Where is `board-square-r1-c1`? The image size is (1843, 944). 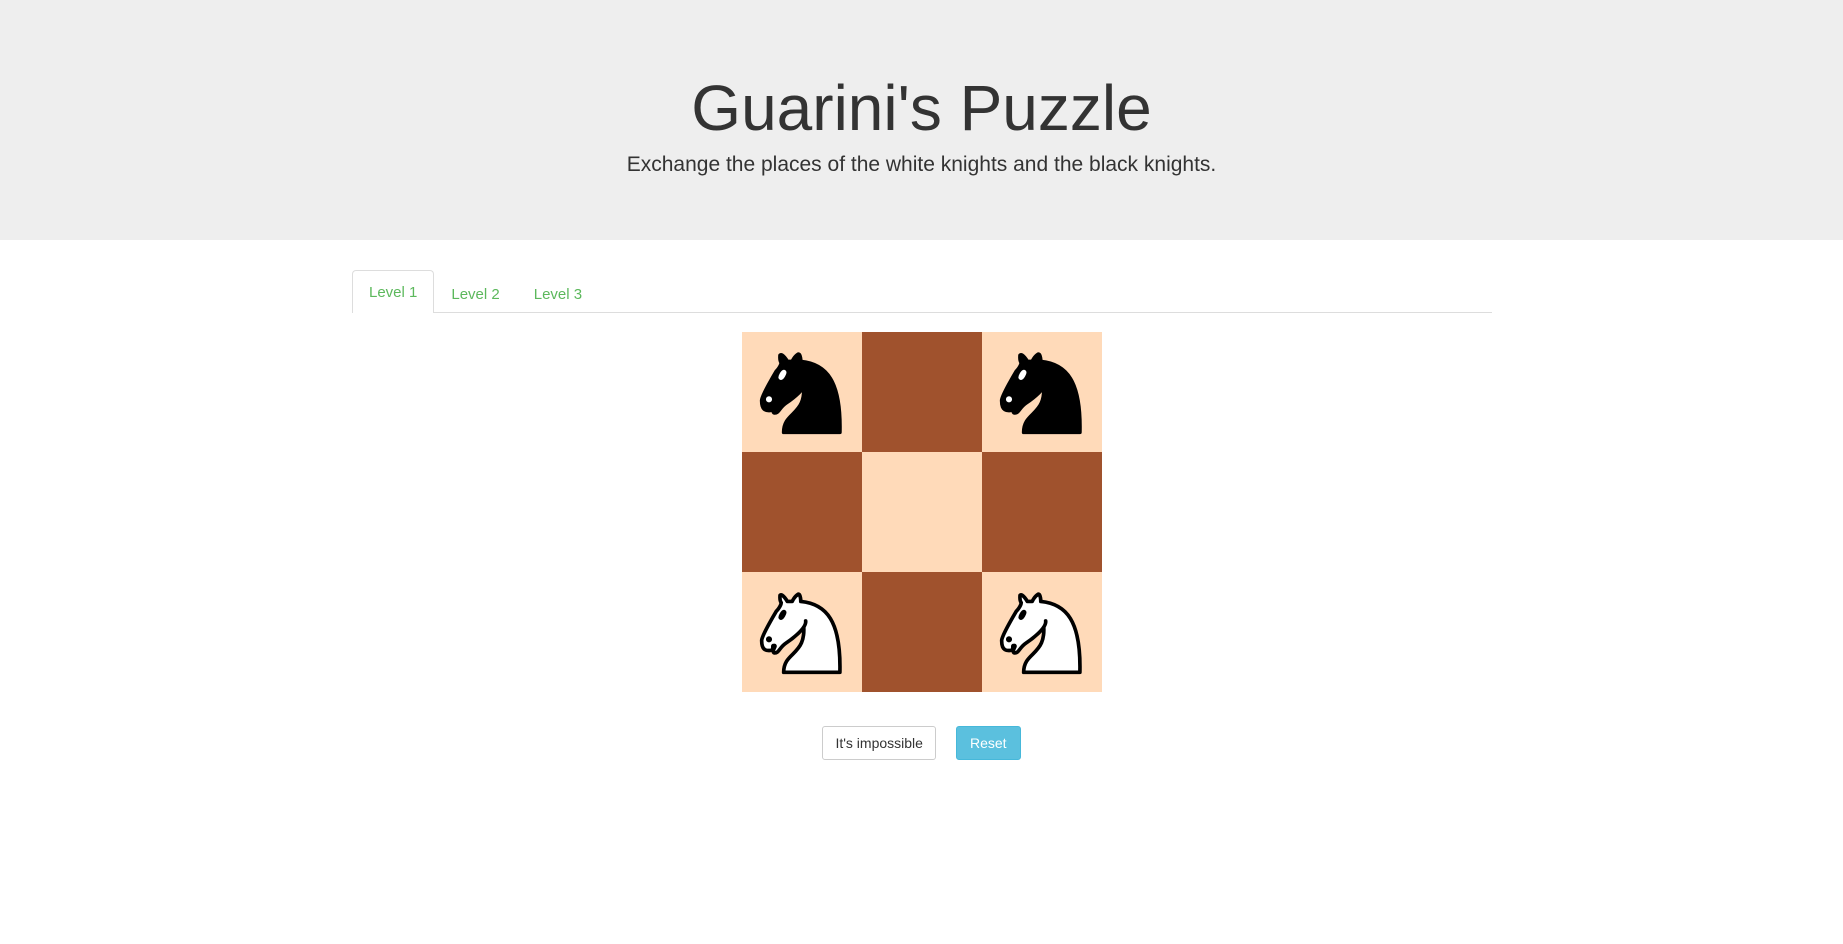
board-square-r1-c1 is located at coordinates (802, 392).